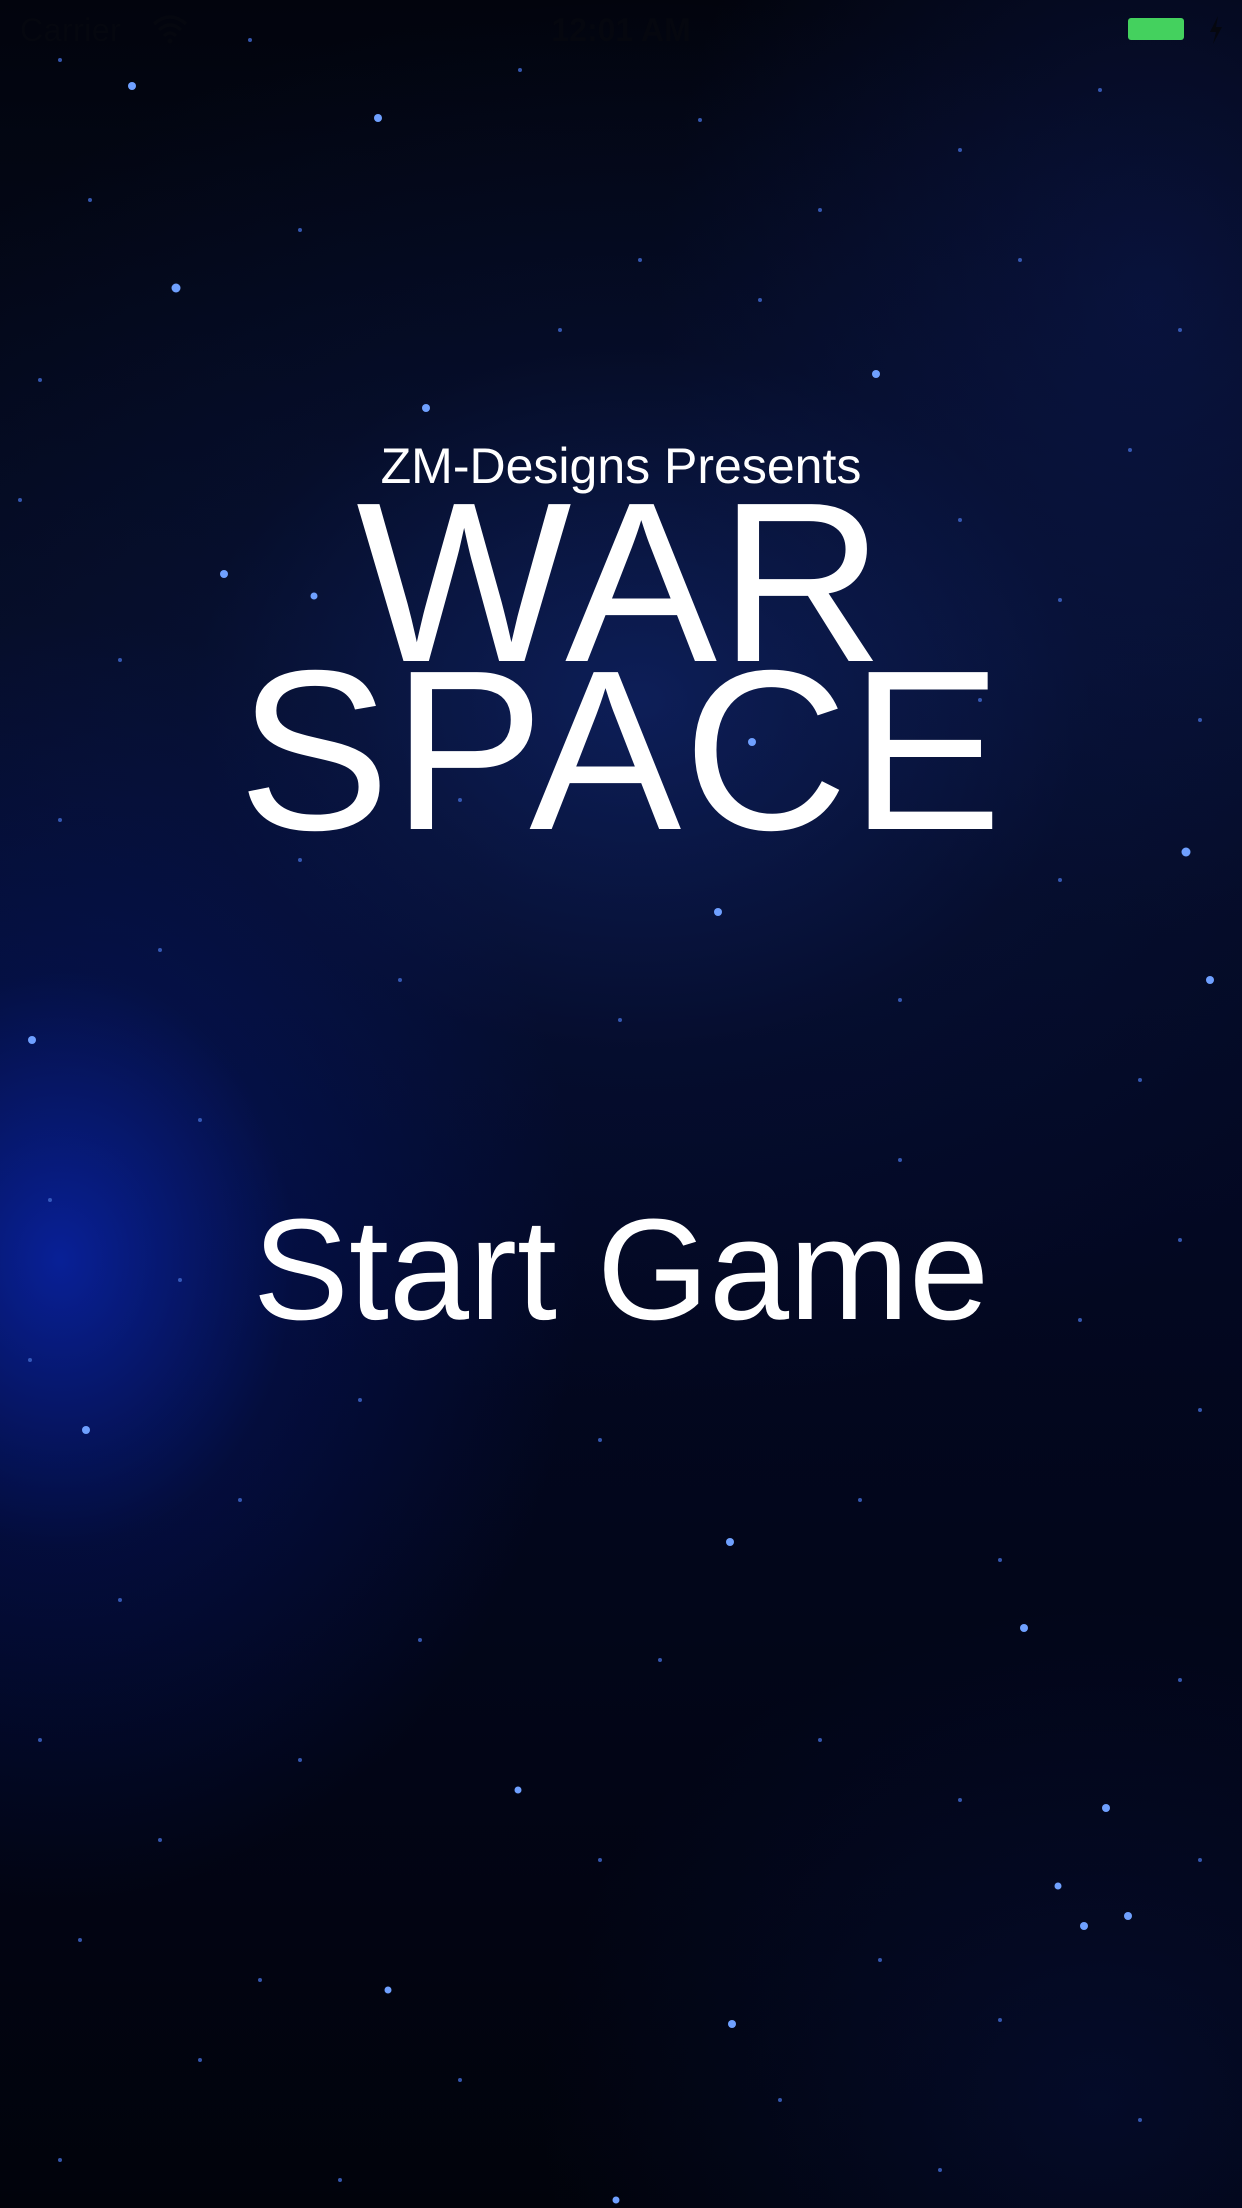 This screenshot has height=2208, width=1242. I want to click on status-bar: Carrier 12:01 AM, so click(621, 30).